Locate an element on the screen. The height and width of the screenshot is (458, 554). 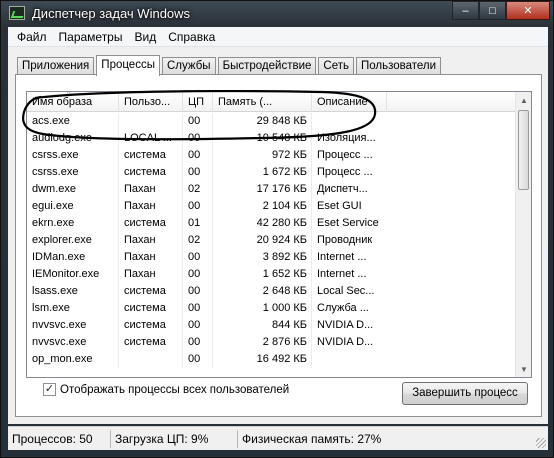
table-row: op_mon.exe 00 16 492 КБ is located at coordinates (271, 359).